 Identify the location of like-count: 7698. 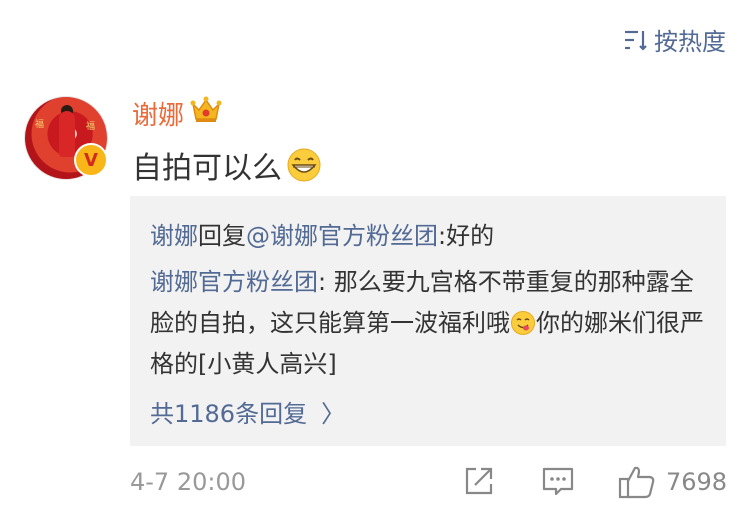
(697, 482).